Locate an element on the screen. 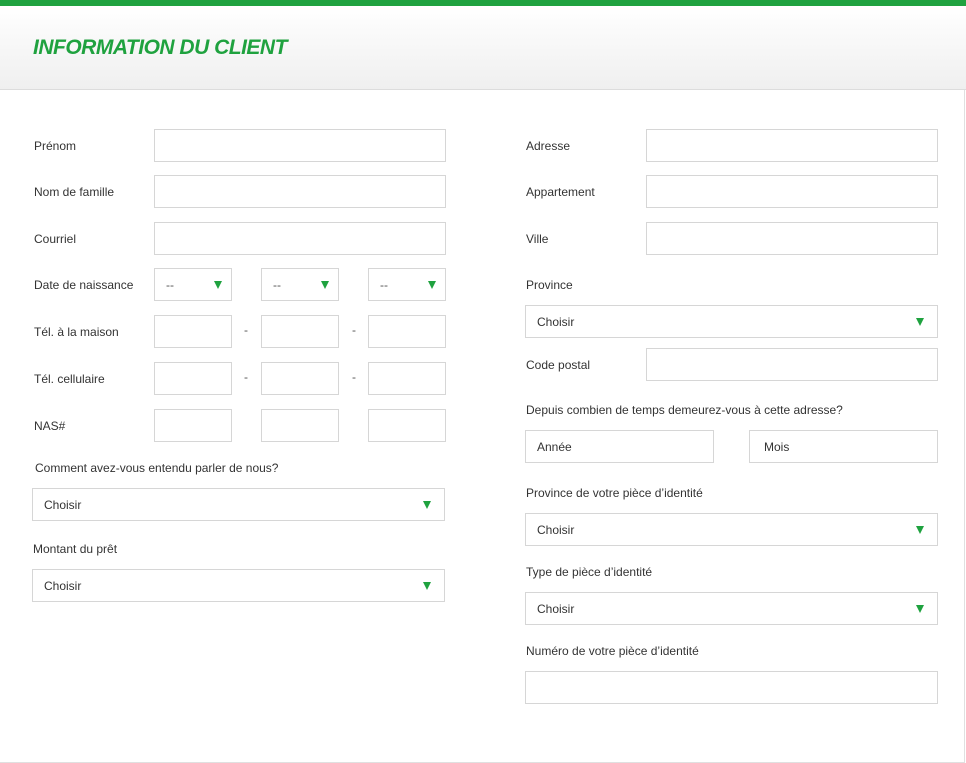  apartment-field is located at coordinates (792, 191).